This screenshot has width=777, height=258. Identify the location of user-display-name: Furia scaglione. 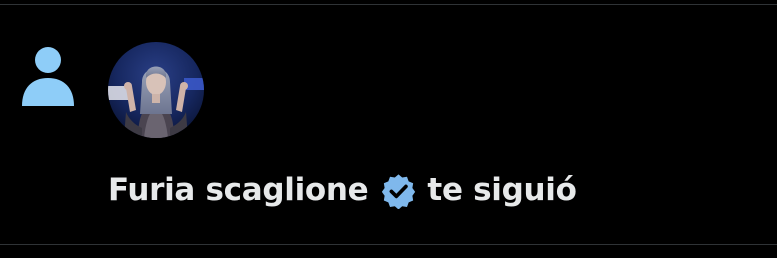
(238, 190).